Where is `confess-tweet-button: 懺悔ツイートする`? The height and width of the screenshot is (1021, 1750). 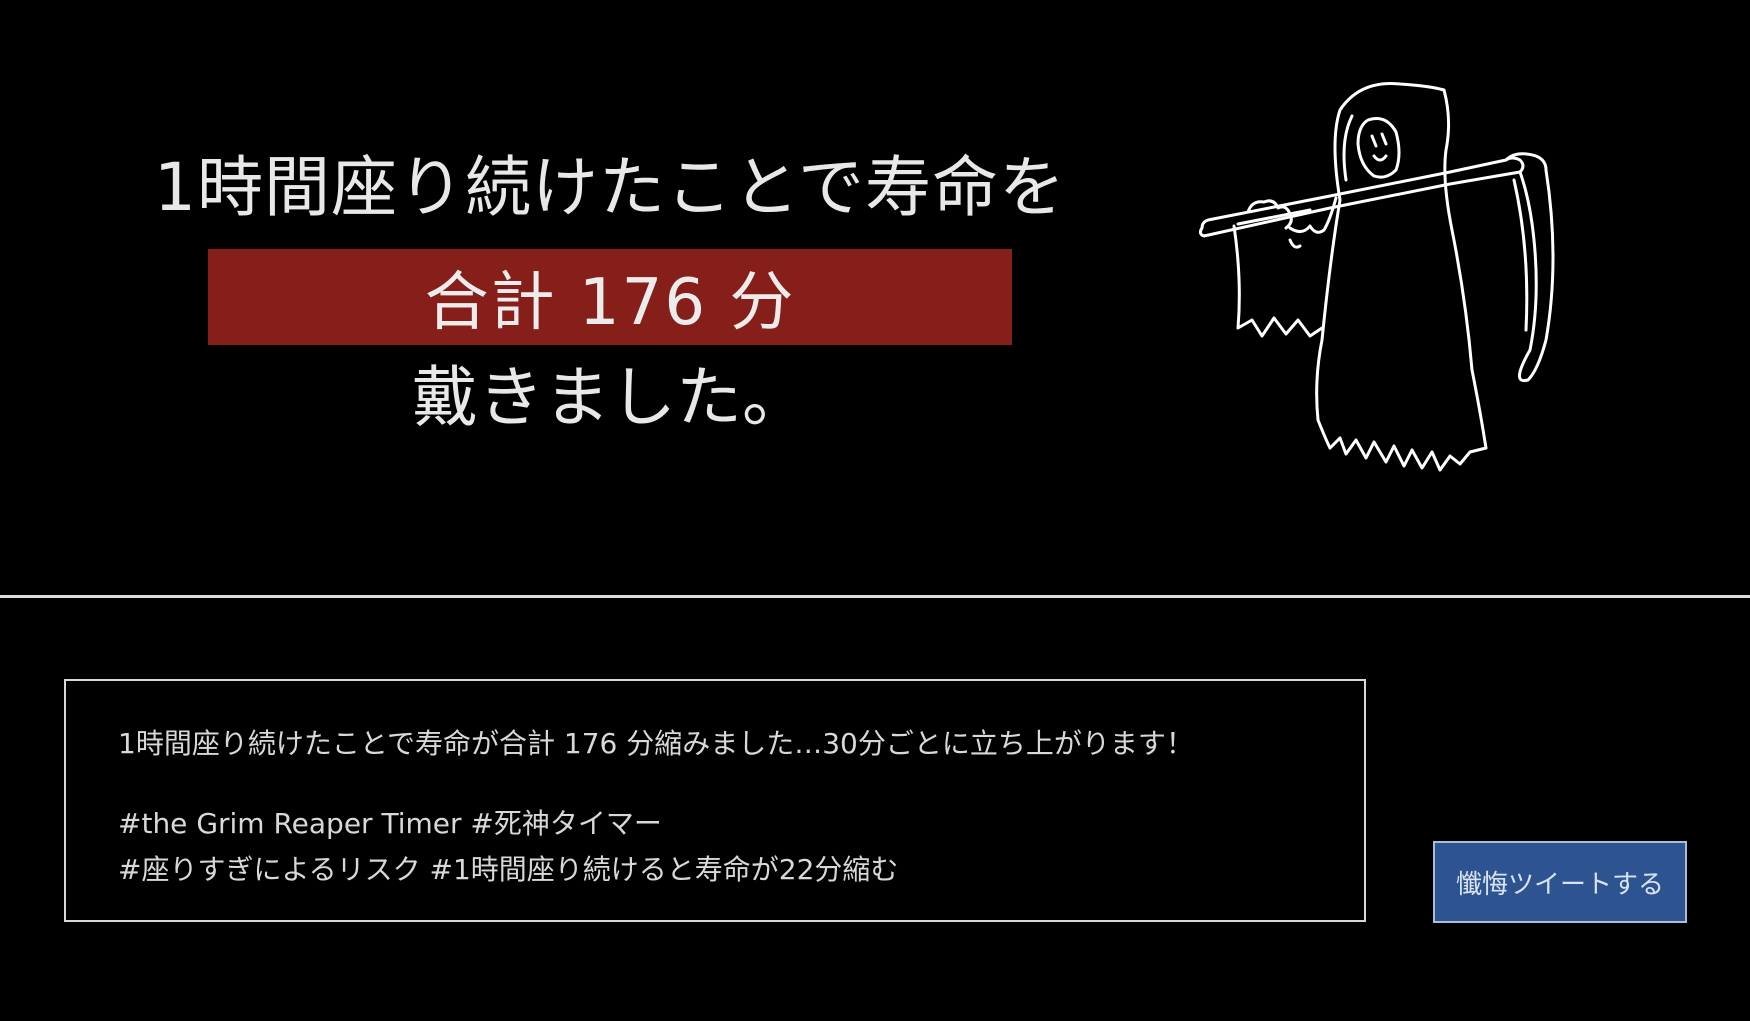 confess-tweet-button: 懺悔ツイートする is located at coordinates (1560, 882).